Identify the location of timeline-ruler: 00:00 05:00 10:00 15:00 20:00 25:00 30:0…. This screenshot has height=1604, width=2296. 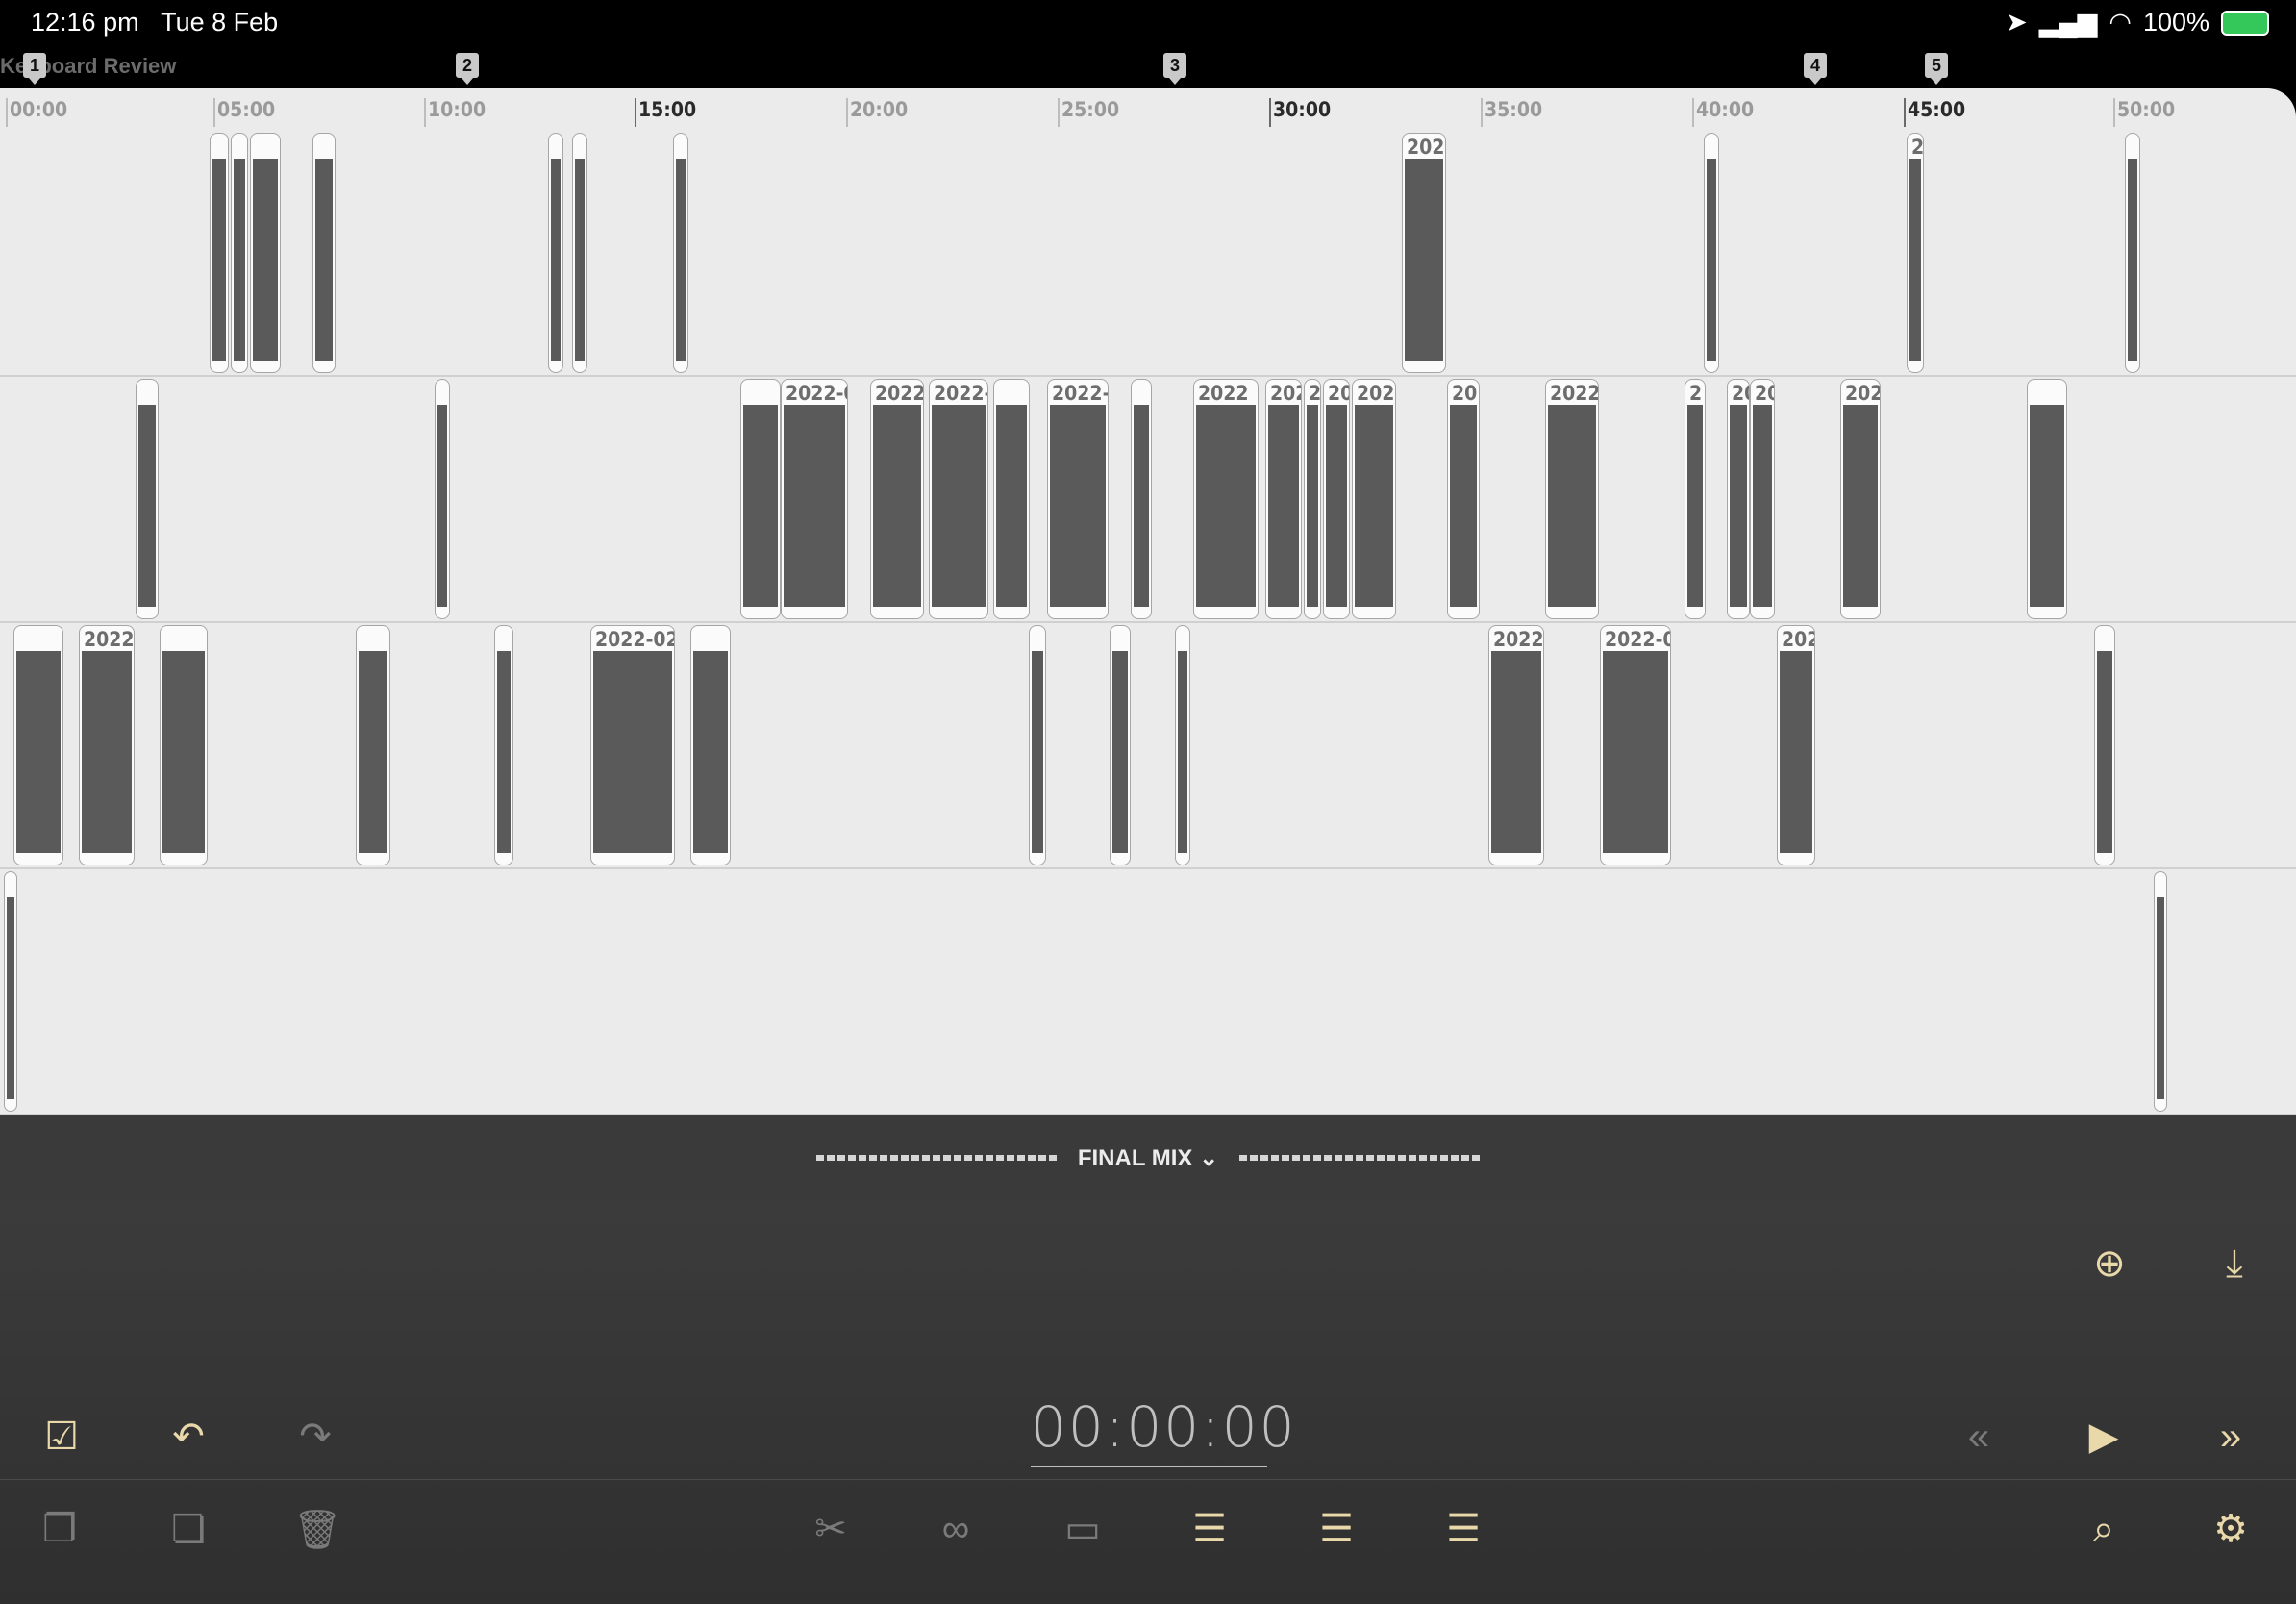
(1148, 110).